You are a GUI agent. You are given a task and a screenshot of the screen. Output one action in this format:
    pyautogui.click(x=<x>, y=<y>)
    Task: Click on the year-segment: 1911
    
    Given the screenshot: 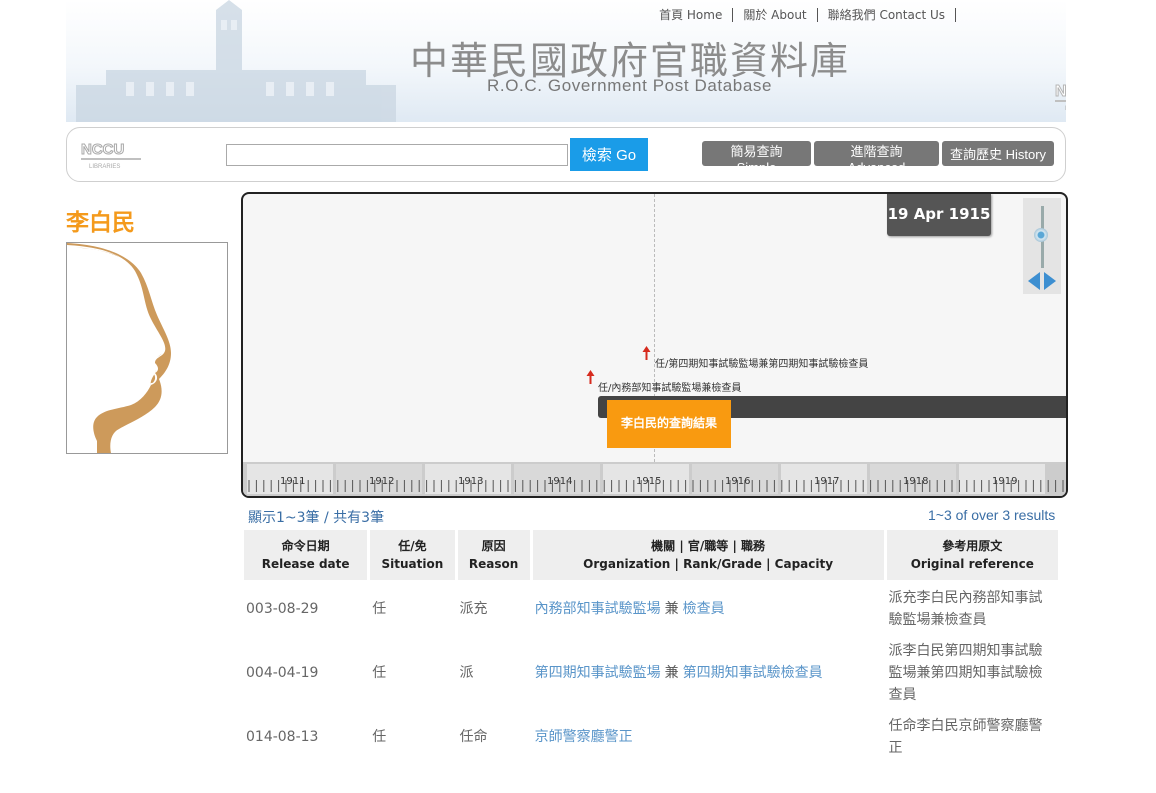 What is the action you would take?
    pyautogui.click(x=290, y=479)
    